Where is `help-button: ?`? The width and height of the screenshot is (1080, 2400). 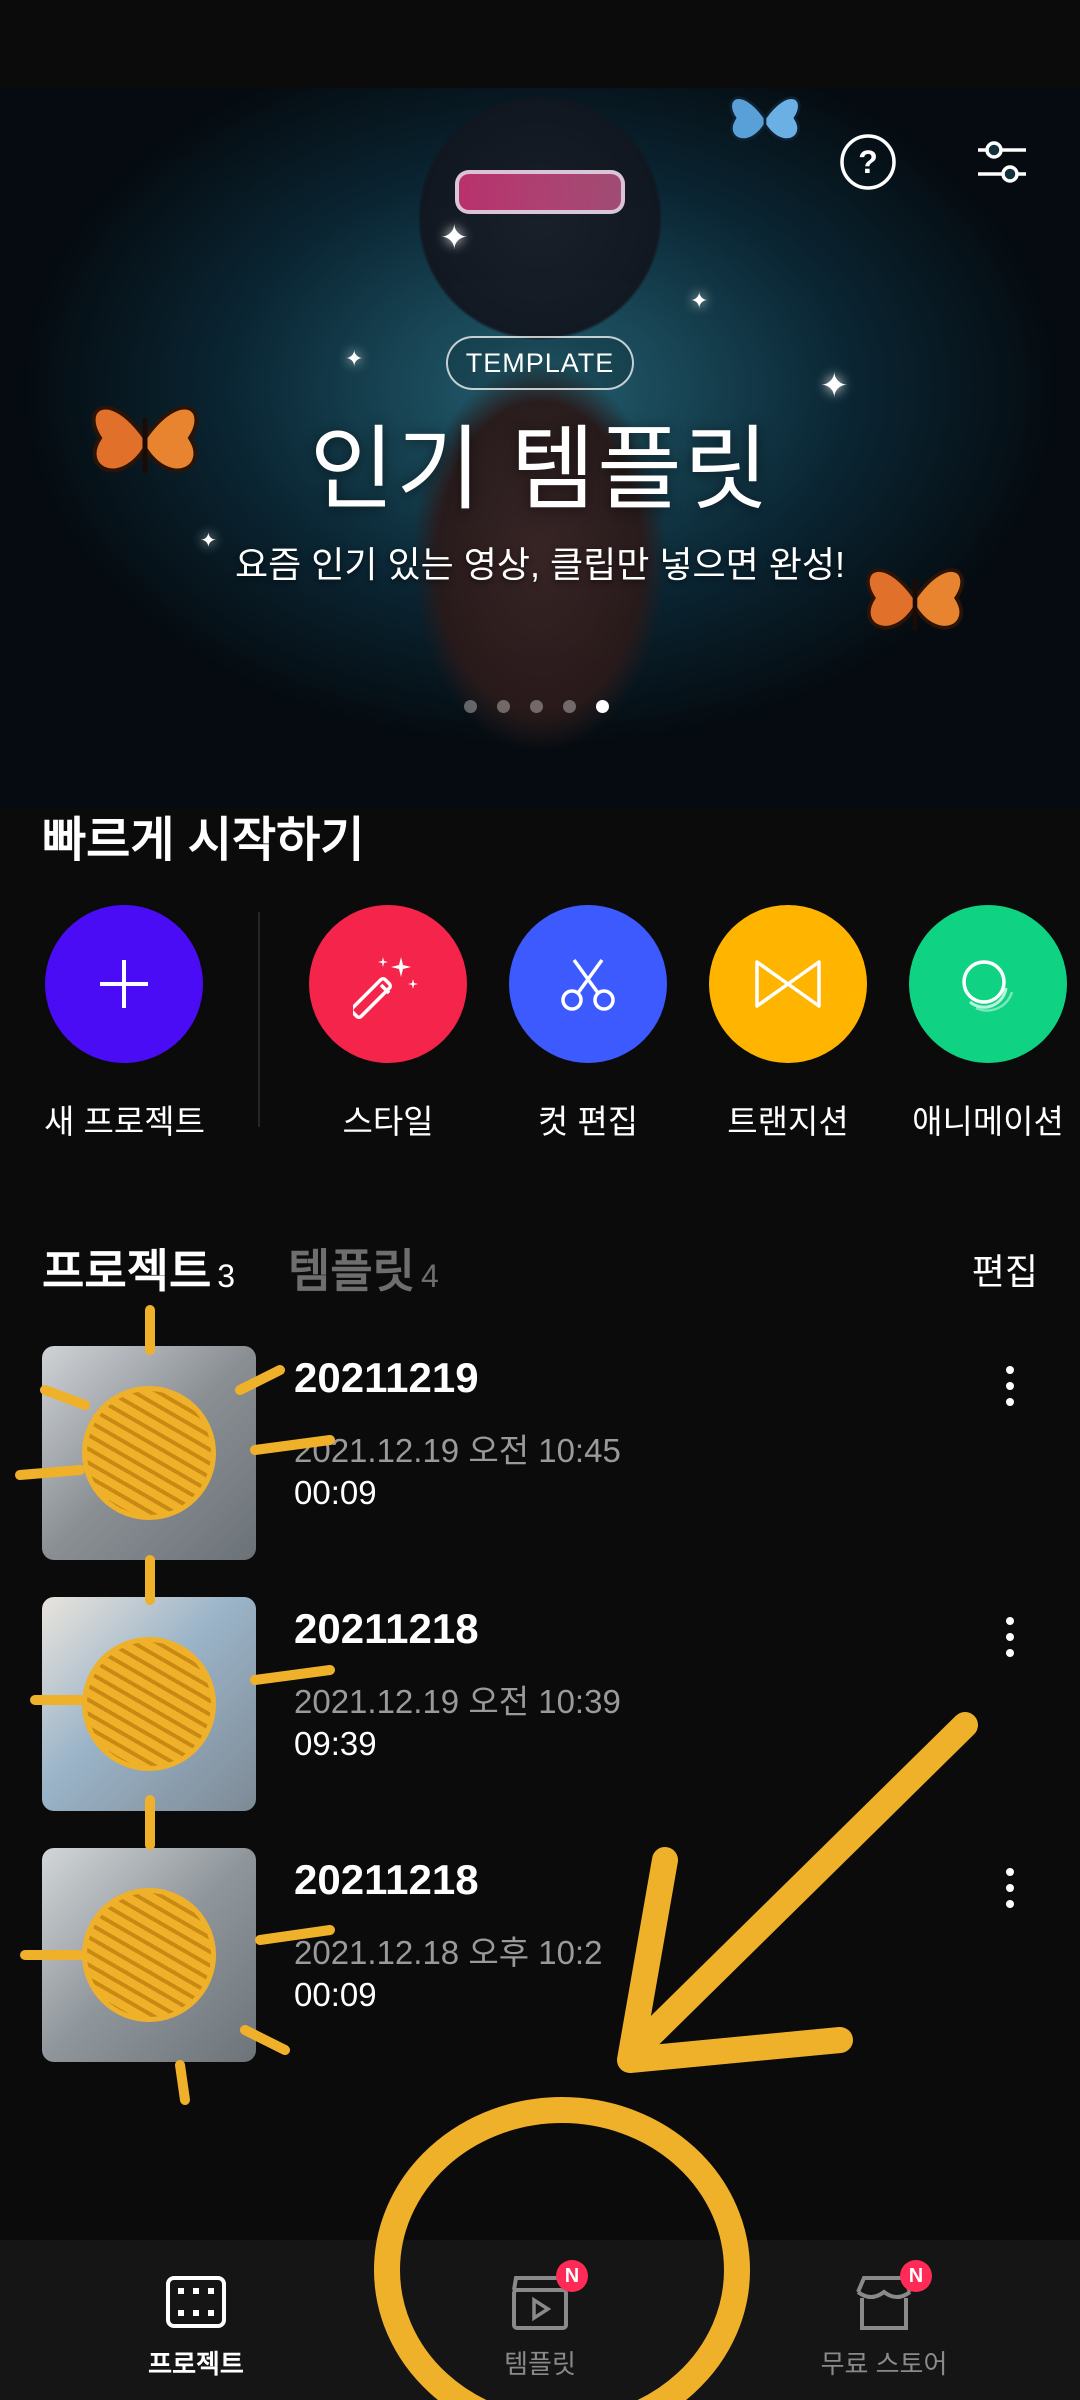 help-button: ? is located at coordinates (868, 162).